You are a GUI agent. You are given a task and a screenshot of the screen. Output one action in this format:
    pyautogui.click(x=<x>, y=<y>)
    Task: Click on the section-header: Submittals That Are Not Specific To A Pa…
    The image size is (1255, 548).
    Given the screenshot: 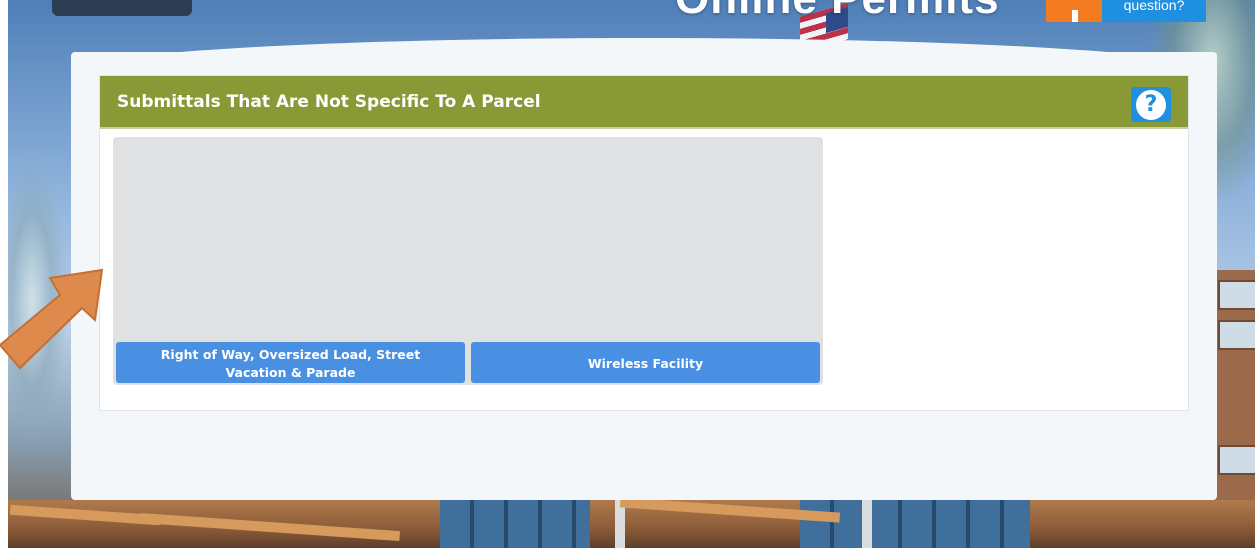 What is the action you would take?
    pyautogui.click(x=644, y=102)
    